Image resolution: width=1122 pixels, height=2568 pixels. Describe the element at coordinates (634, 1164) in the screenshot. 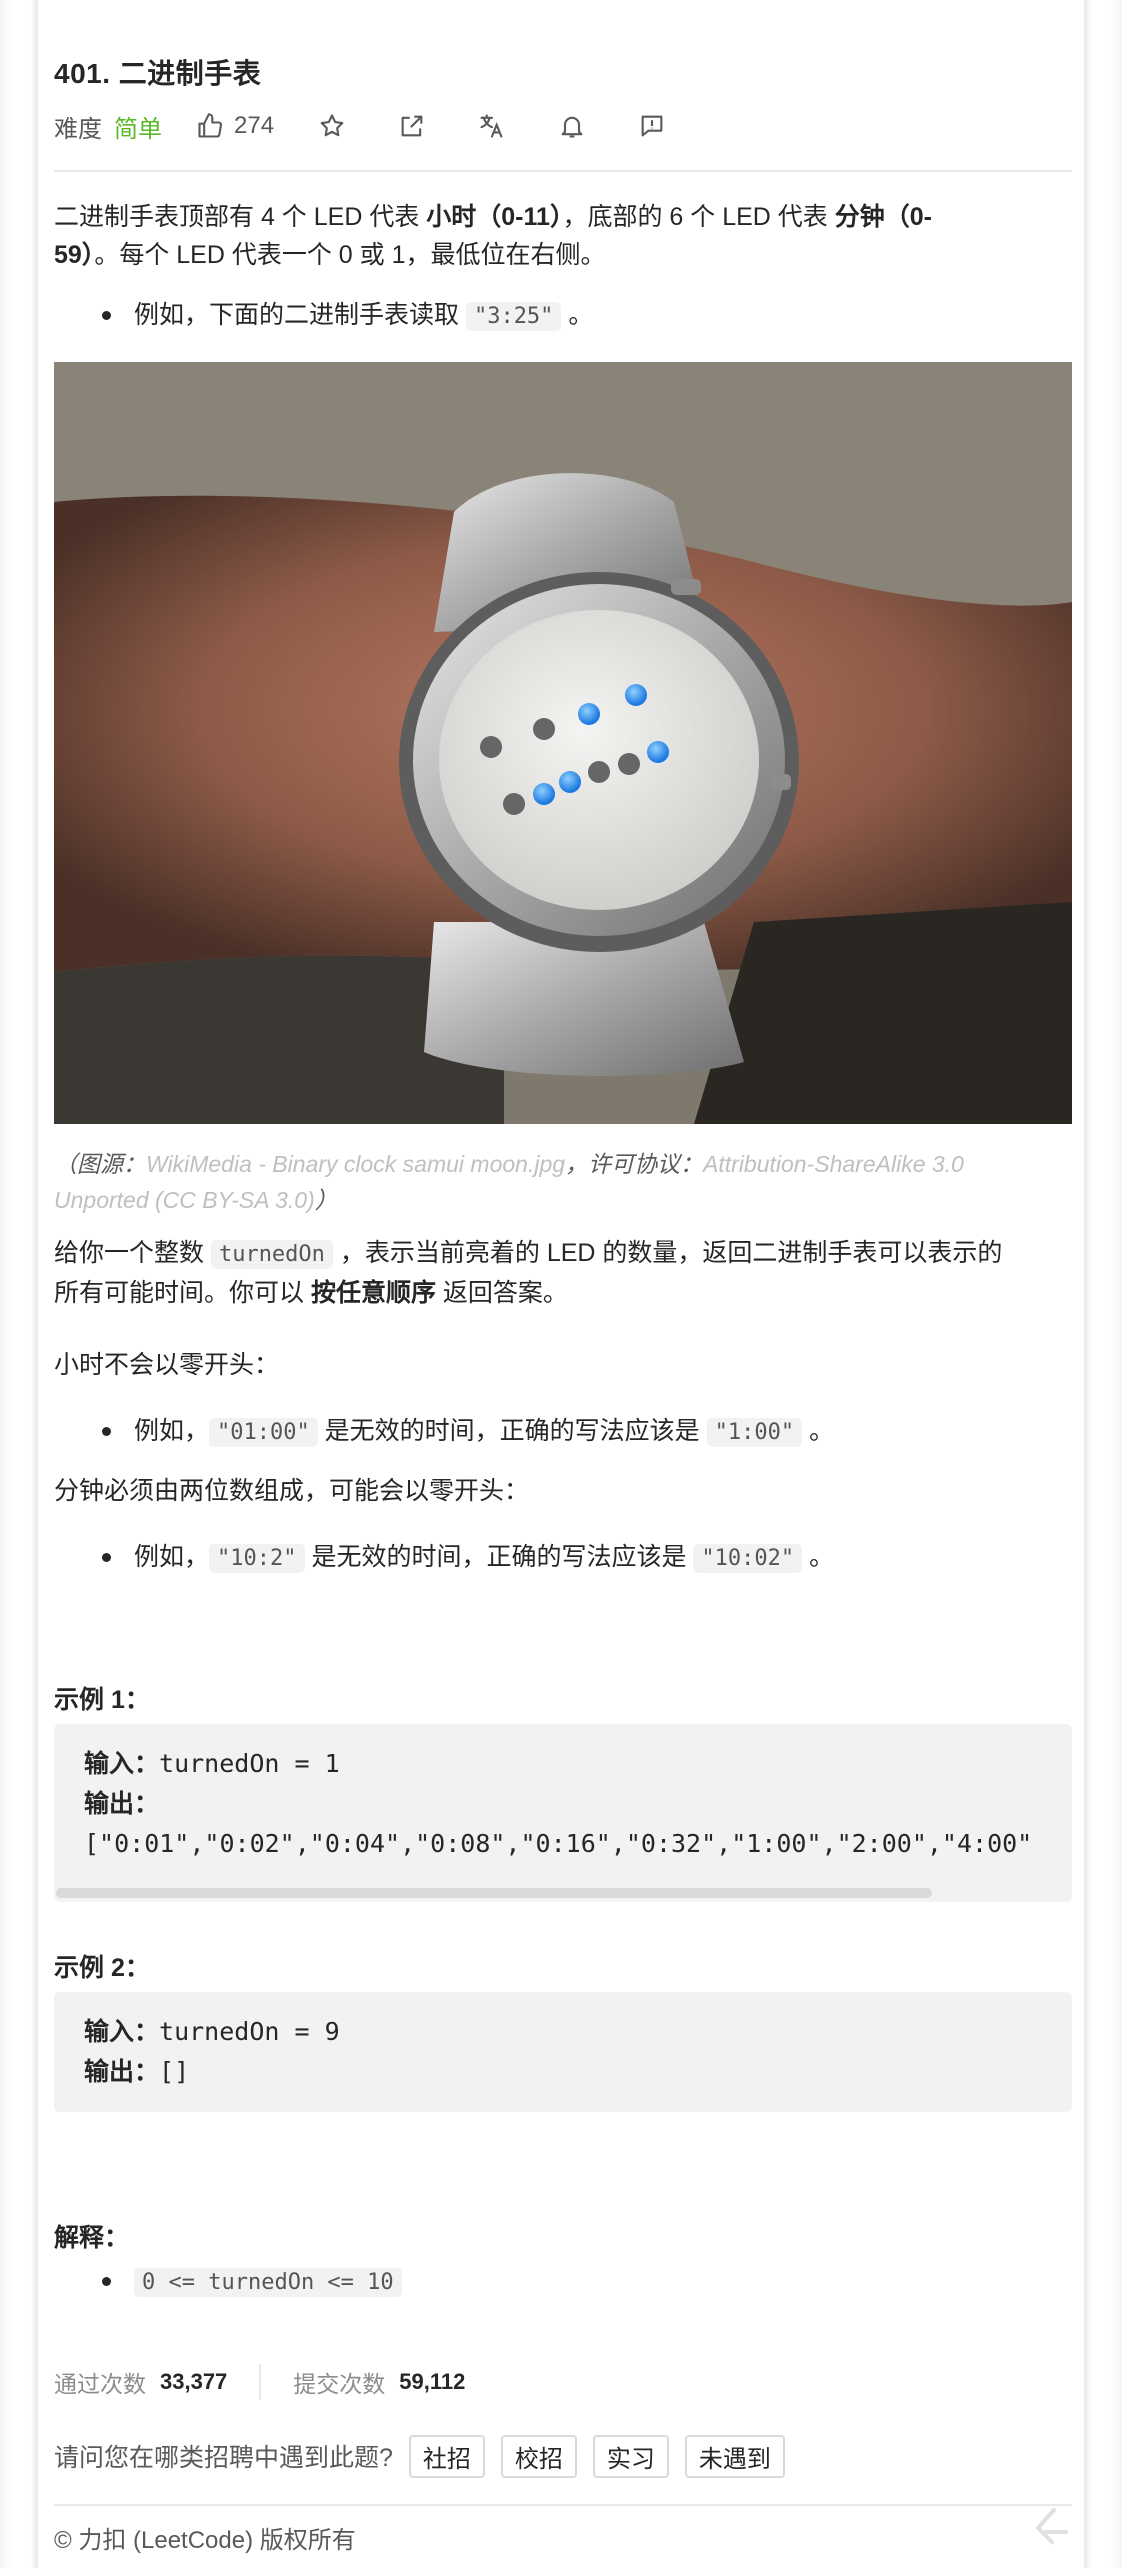

I see `caption-license-label: ，许可协议：` at that location.